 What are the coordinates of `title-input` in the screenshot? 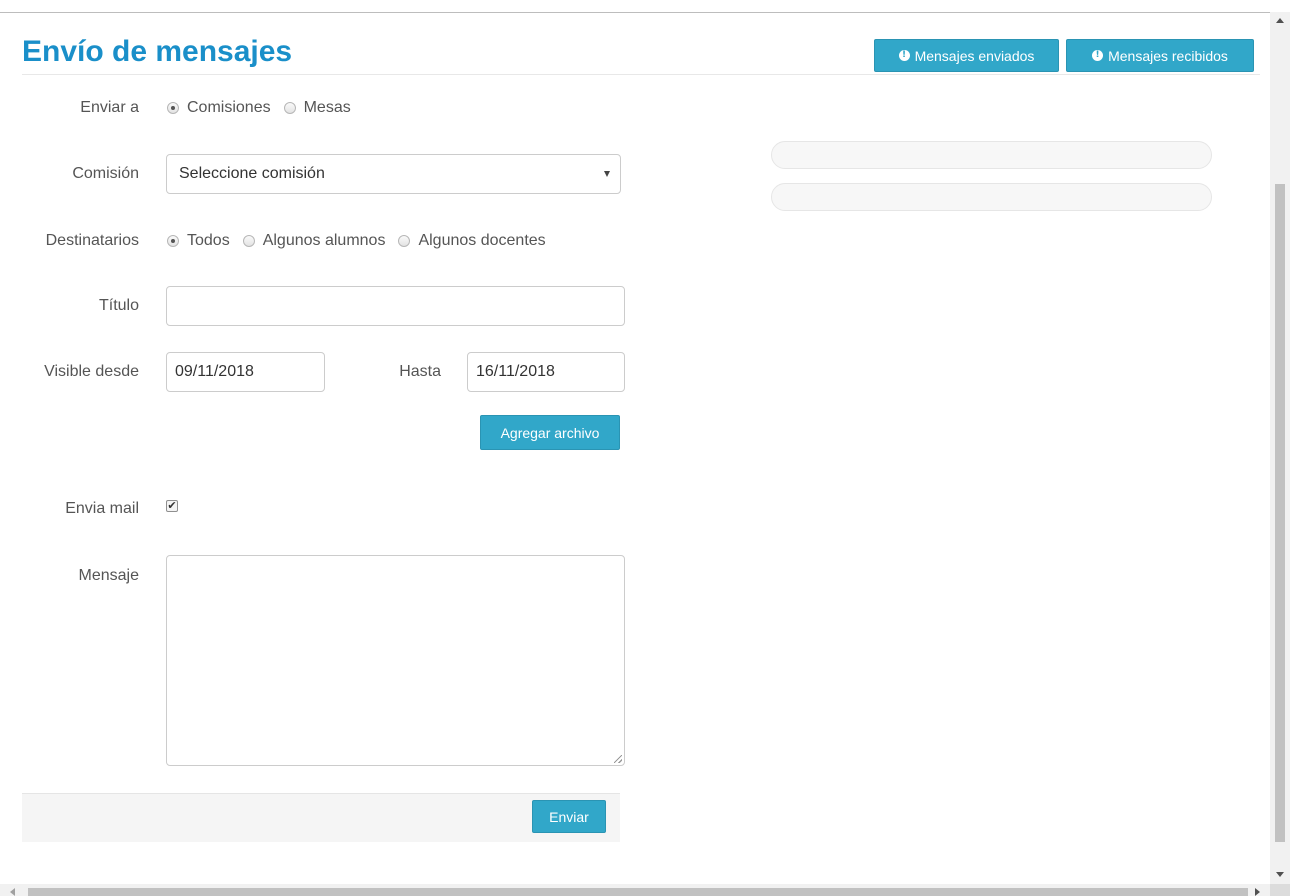 It's located at (395, 306).